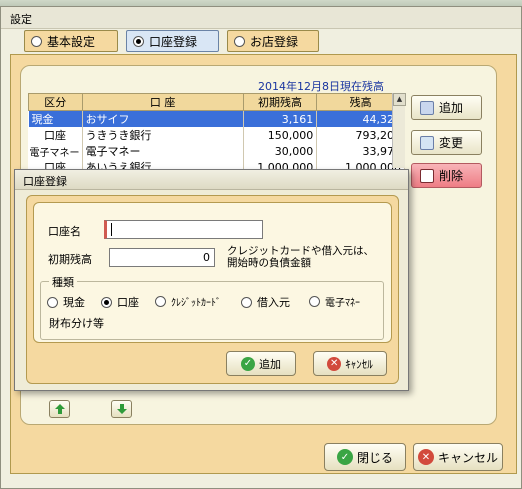  Describe the element at coordinates (374, 457) in the screenshot. I see `close-label: 閉じる` at that location.